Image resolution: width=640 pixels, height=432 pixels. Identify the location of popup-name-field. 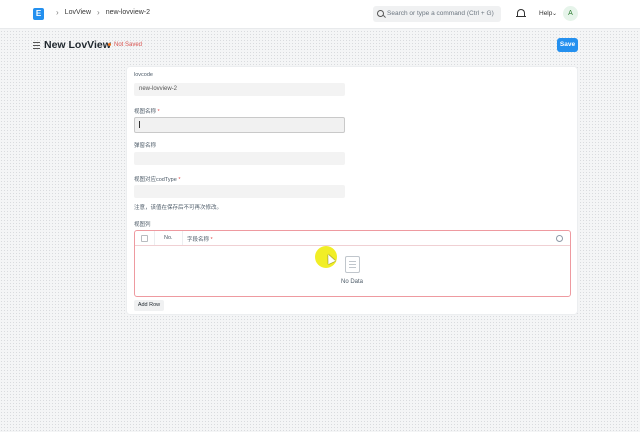
(239, 158).